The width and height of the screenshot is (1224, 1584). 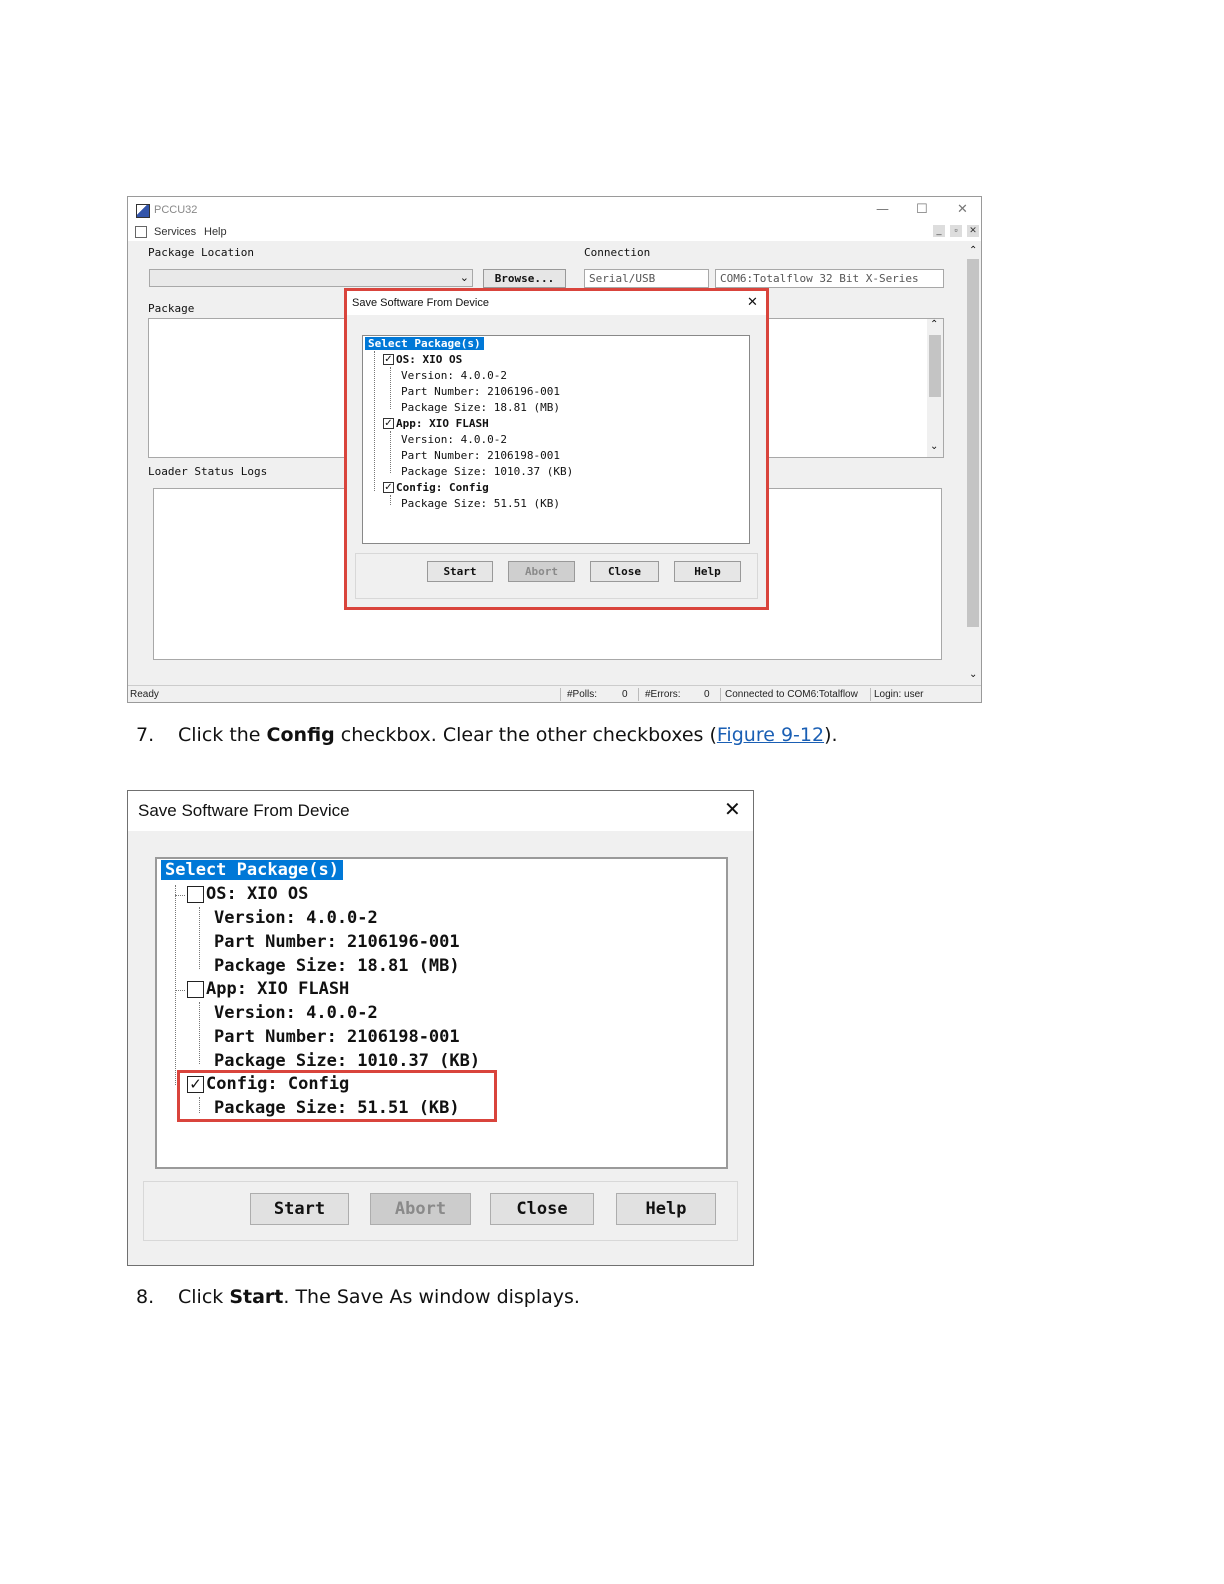 I want to click on step-number: 7., so click(x=145, y=735).